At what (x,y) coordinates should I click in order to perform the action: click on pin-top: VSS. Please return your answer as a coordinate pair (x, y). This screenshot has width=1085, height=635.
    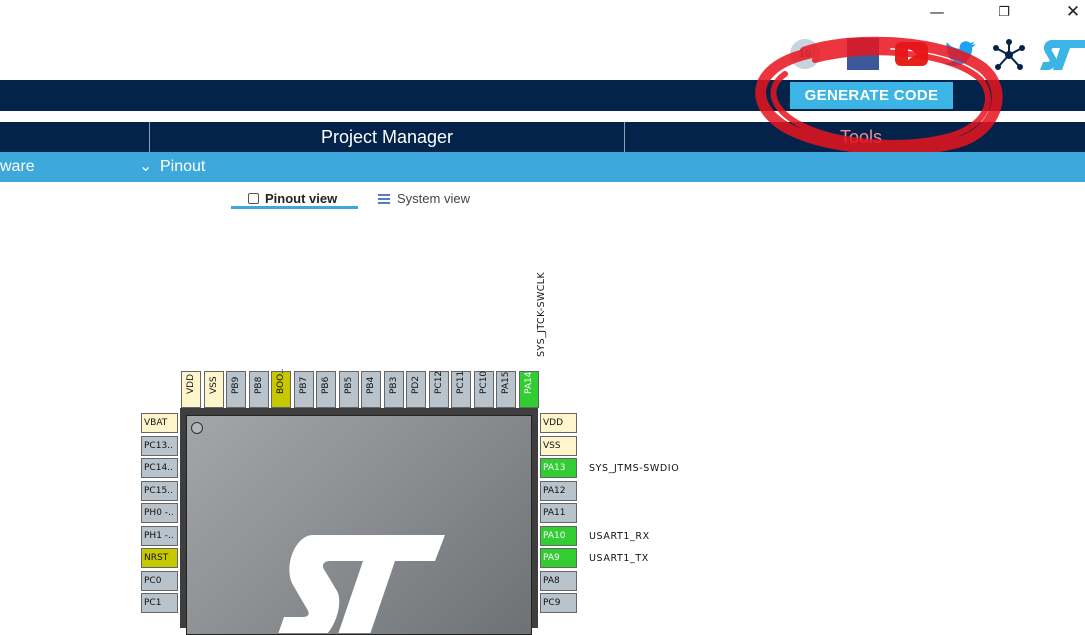
    Looking at the image, I should click on (213, 389).